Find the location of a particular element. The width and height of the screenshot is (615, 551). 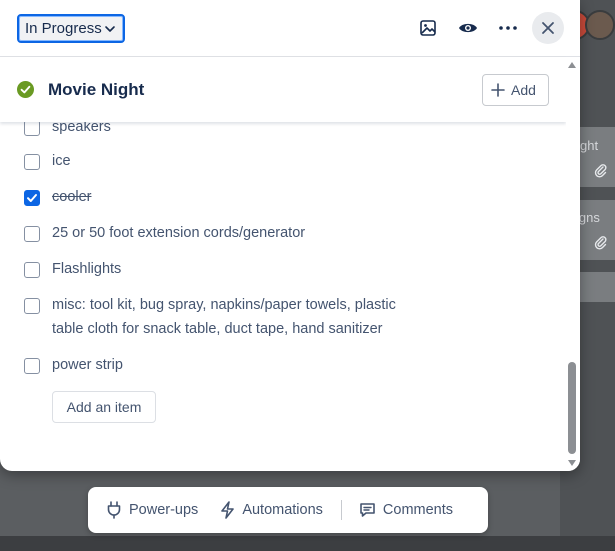

close-button is located at coordinates (548, 28).